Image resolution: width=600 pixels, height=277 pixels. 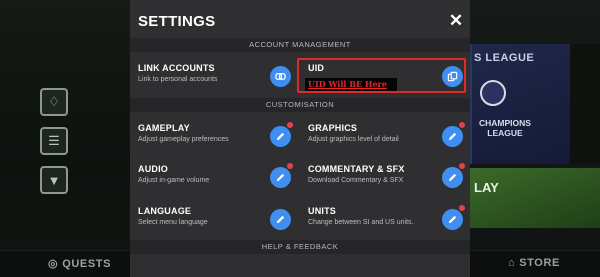 What do you see at coordinates (322, 211) in the screenshot?
I see `units-title: UNITS` at bounding box center [322, 211].